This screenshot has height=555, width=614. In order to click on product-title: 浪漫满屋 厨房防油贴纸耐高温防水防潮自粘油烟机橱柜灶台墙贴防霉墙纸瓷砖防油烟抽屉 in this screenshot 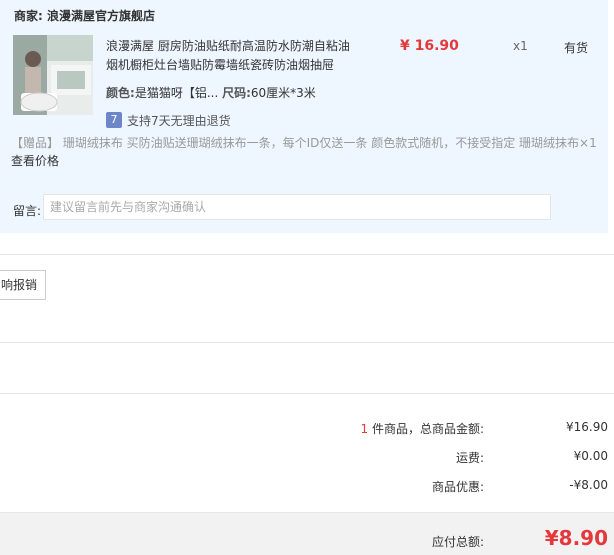, I will do `click(228, 56)`.